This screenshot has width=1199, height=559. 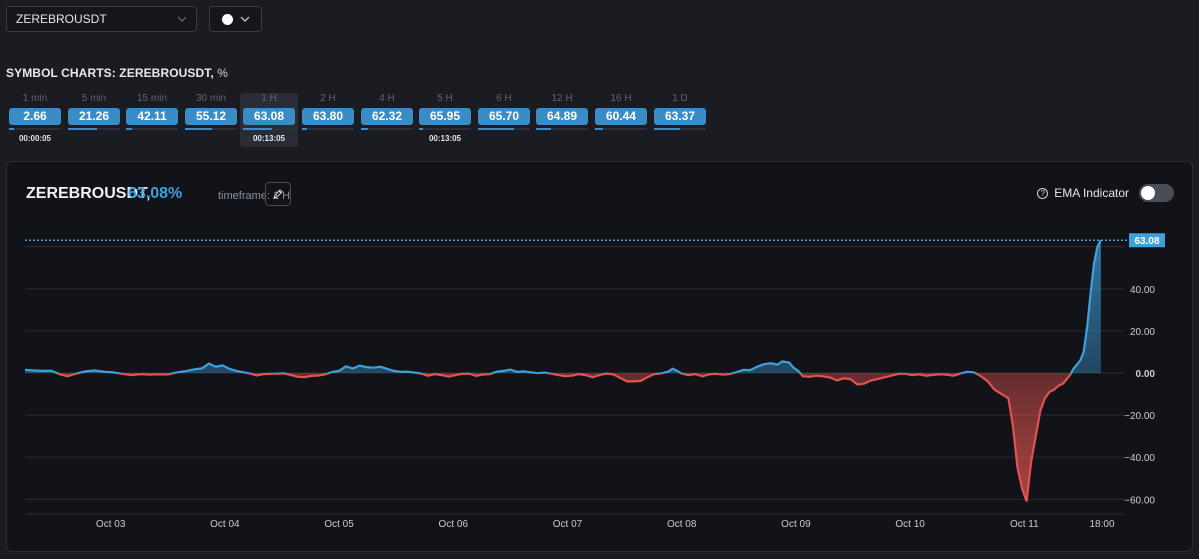 What do you see at coordinates (568, 524) in the screenshot?
I see `x-tick-label: Oct 07` at bounding box center [568, 524].